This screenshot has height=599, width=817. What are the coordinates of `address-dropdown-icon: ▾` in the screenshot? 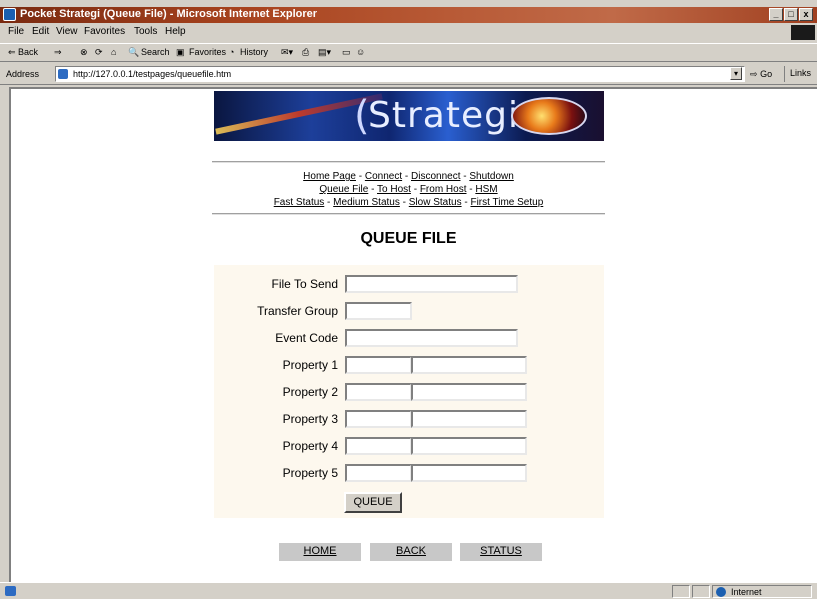 It's located at (736, 73).